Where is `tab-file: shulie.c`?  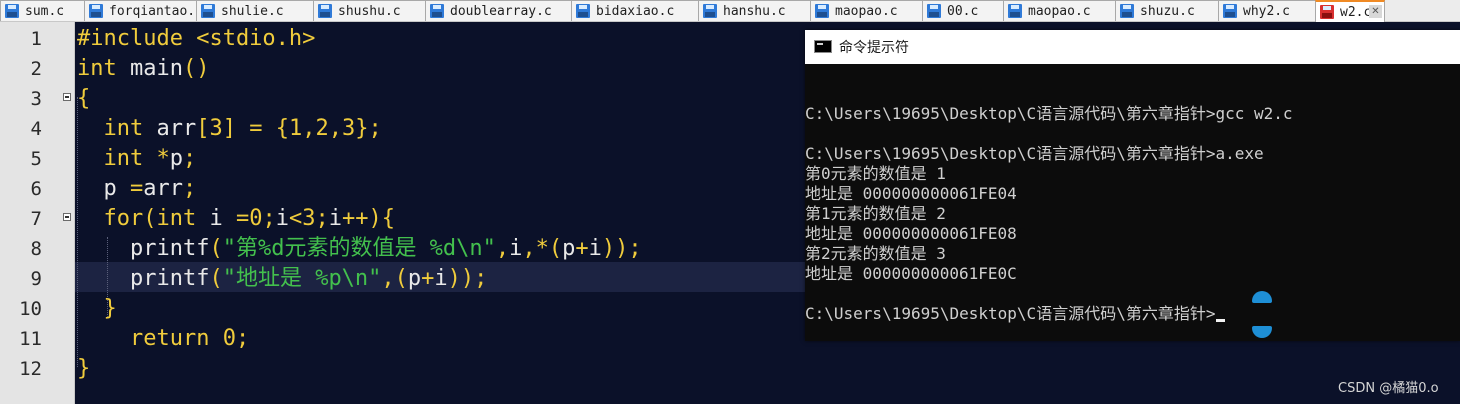
tab-file: shulie.c is located at coordinates (255, 10).